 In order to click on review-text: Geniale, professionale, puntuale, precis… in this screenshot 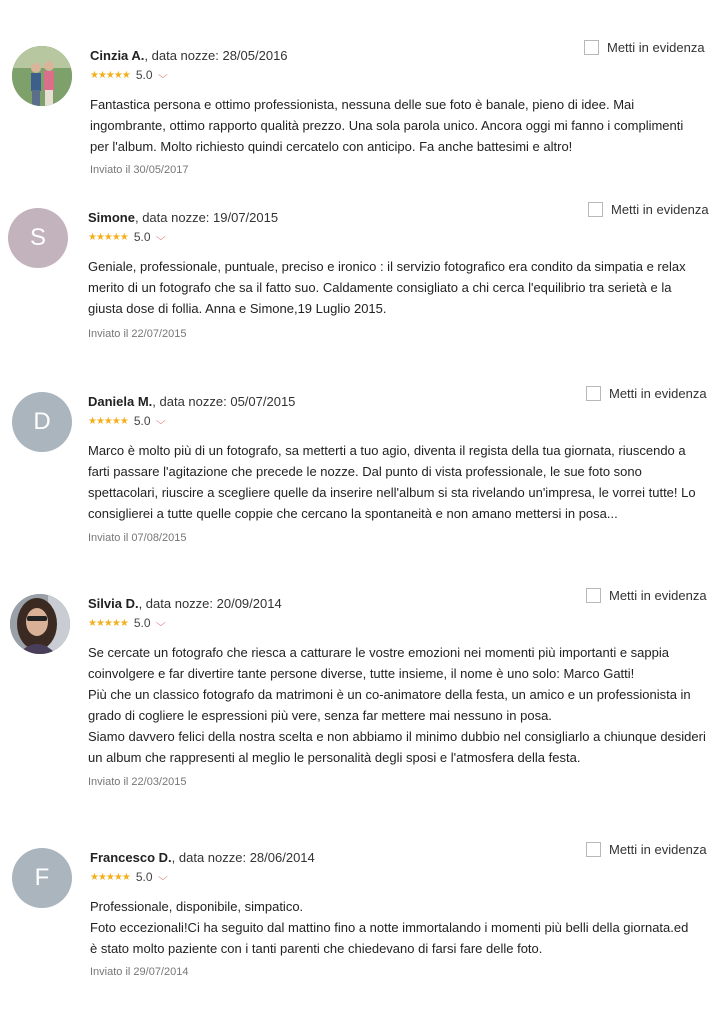, I will do `click(394, 287)`.